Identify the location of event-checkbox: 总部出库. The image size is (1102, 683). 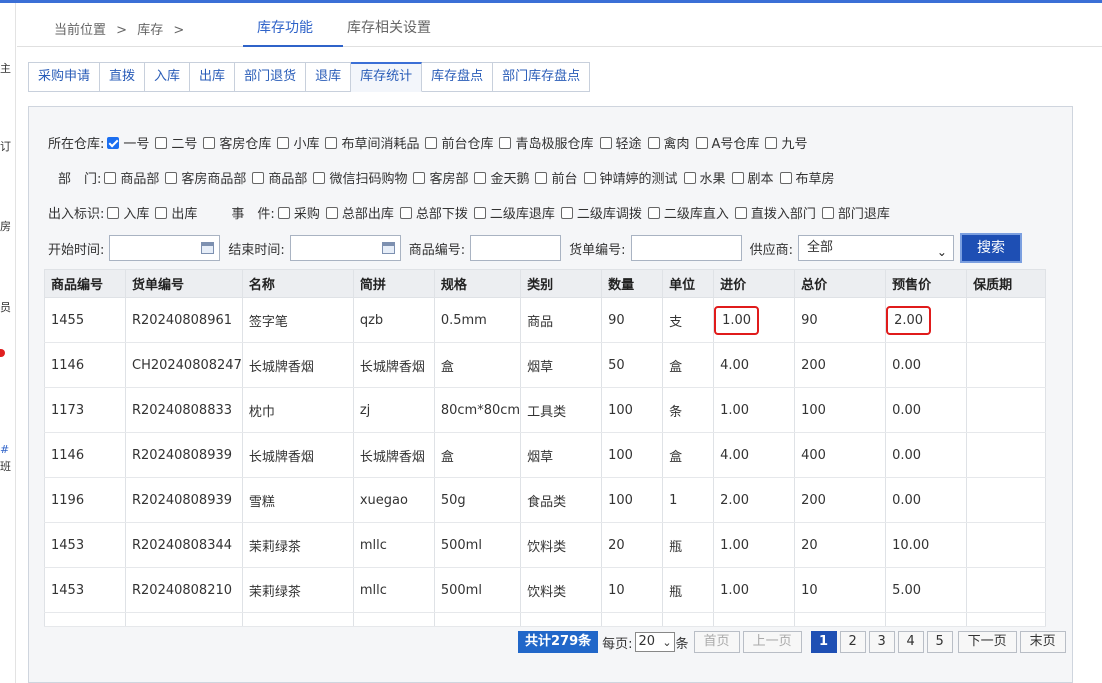
(359, 212).